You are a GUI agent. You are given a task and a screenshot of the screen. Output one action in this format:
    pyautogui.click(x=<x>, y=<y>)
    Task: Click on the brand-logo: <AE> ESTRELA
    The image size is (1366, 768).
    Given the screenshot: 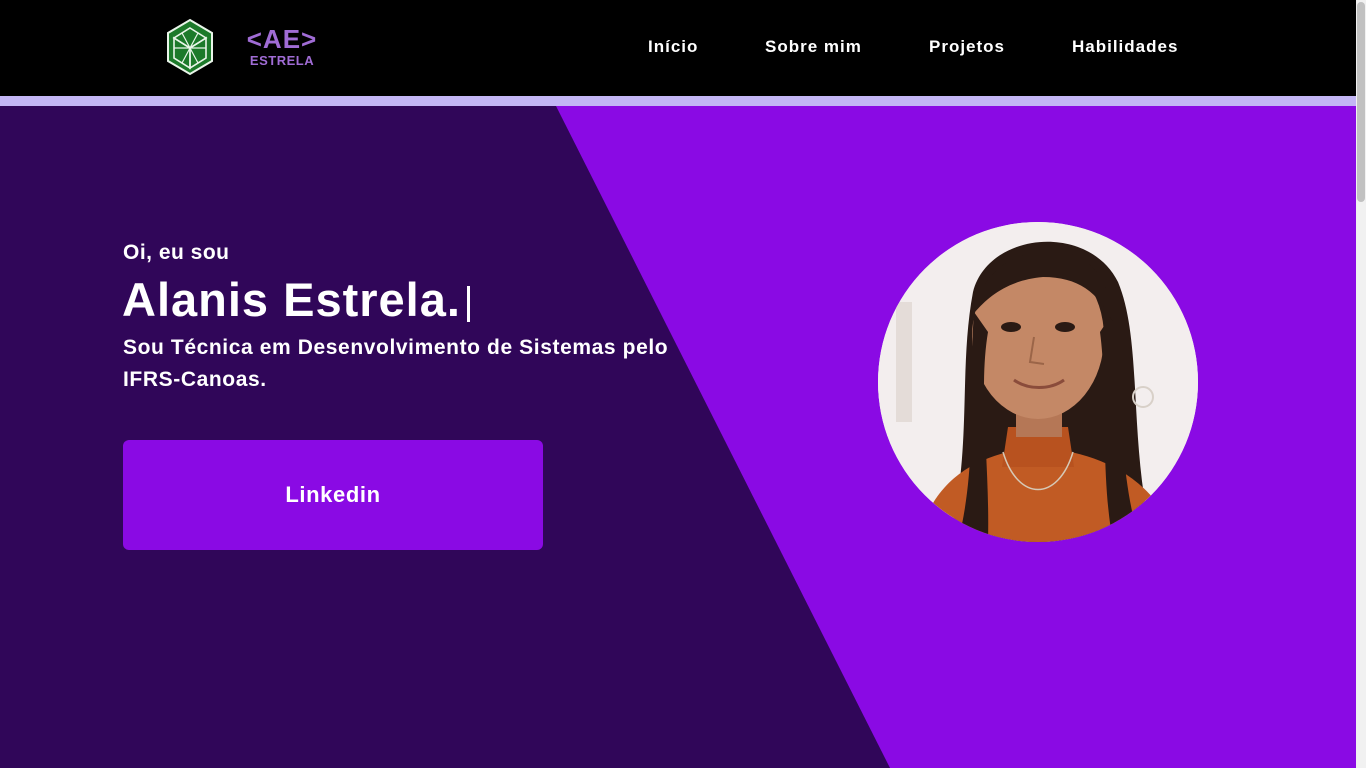 What is the action you would take?
    pyautogui.click(x=282, y=48)
    